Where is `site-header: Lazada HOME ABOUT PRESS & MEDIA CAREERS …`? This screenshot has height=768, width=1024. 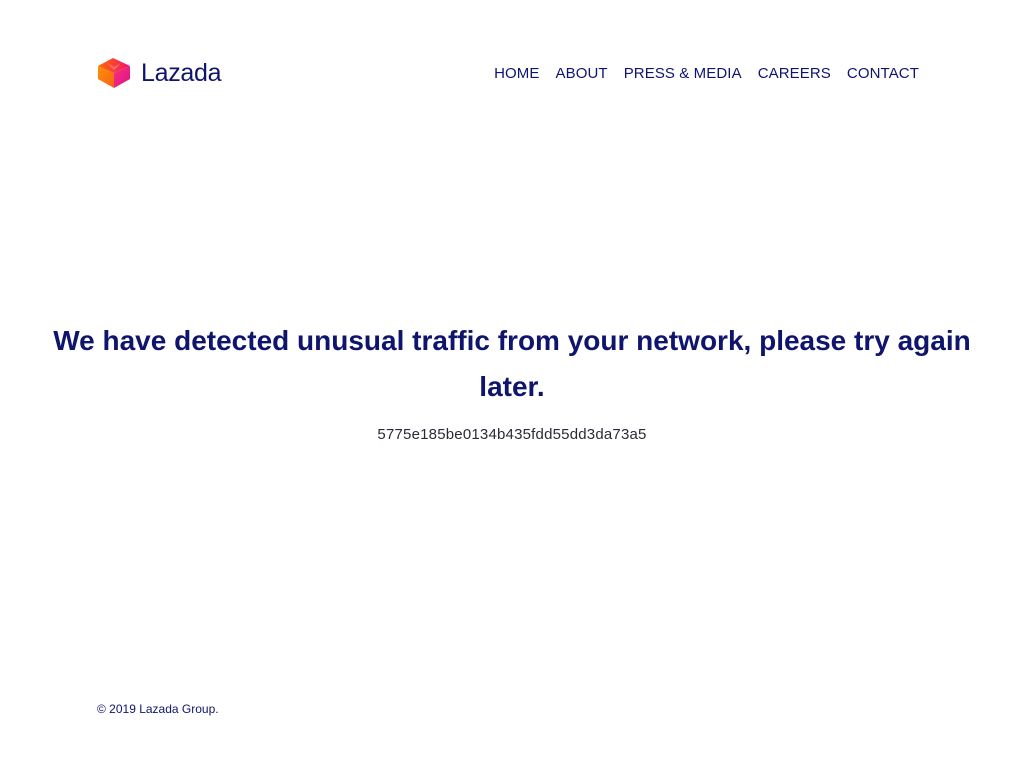 site-header: Lazada HOME ABOUT PRESS & MEDIA CAREERS … is located at coordinates (508, 73).